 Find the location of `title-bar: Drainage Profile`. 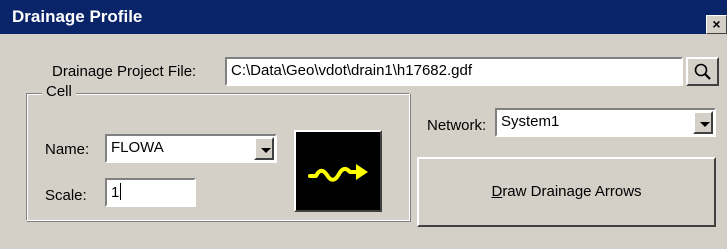

title-bar: Drainage Profile is located at coordinates (363, 17).